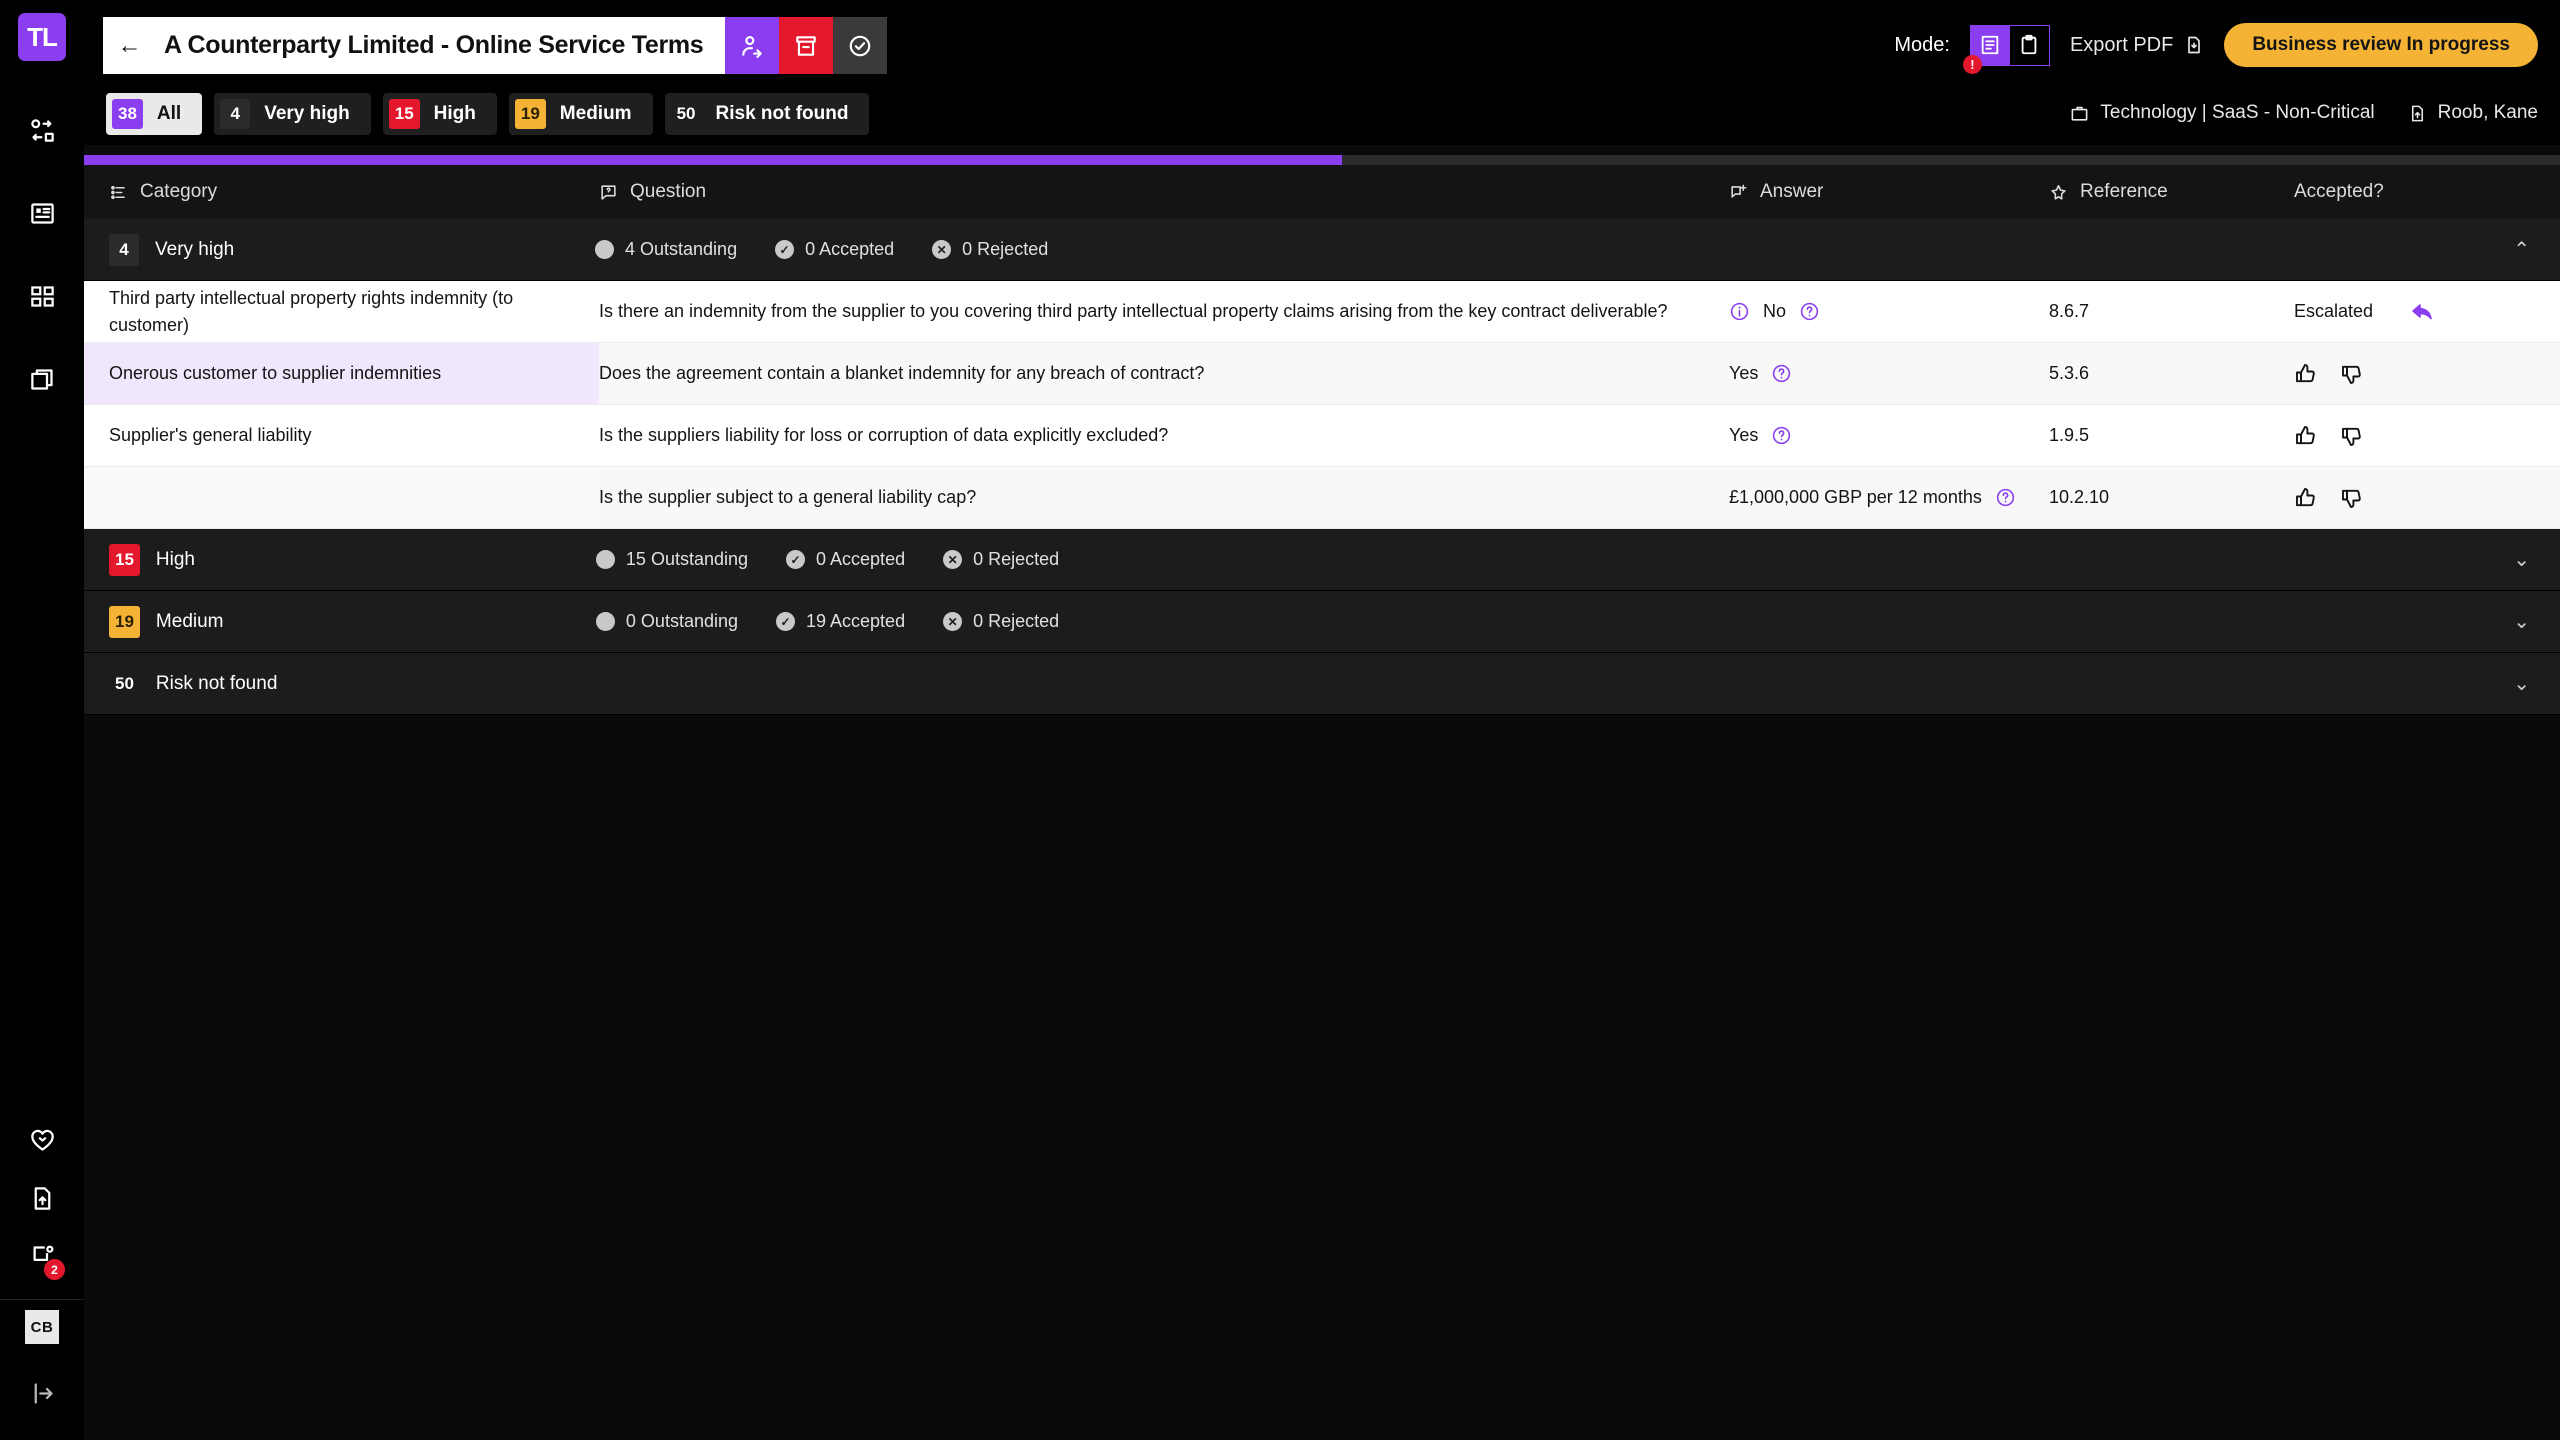 This screenshot has height=1440, width=2560. I want to click on cell-reference: 1.9.5, so click(2171, 435).